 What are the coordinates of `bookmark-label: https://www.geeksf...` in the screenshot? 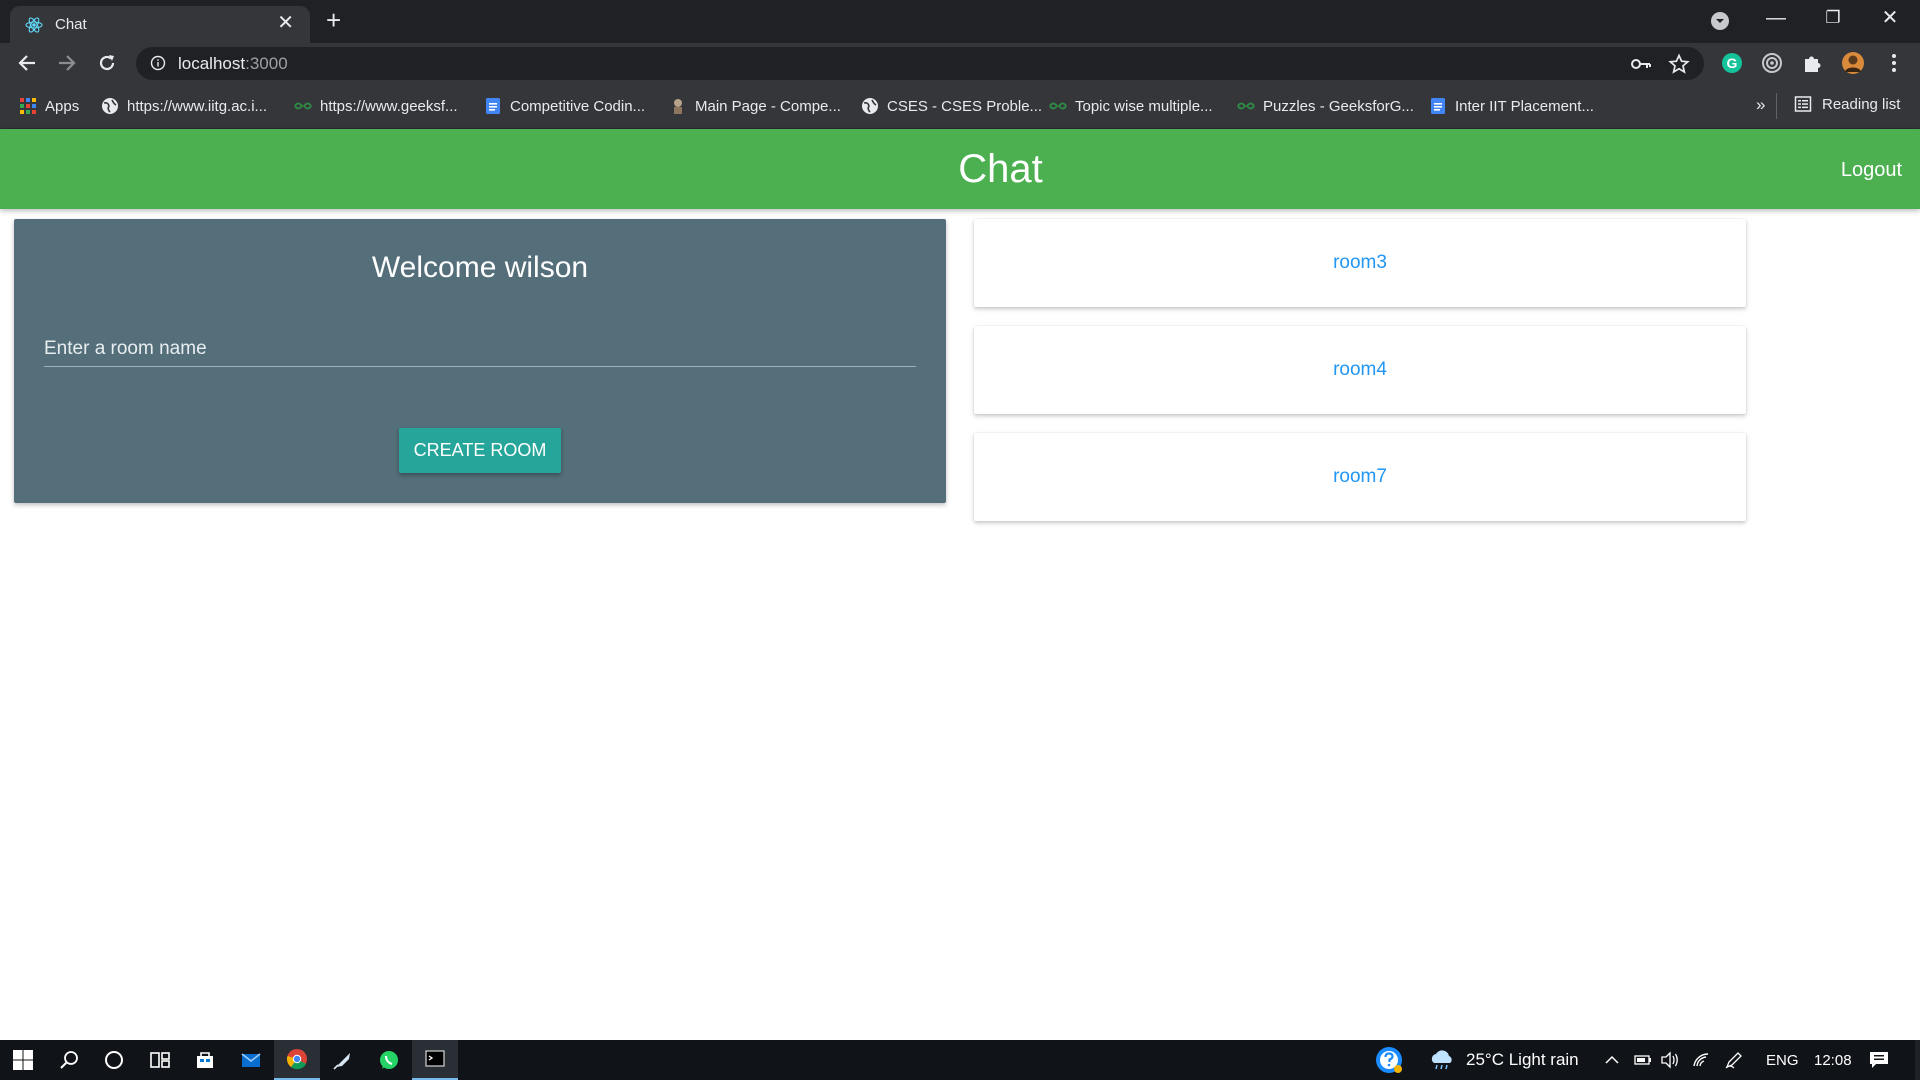 It's located at (389, 106).